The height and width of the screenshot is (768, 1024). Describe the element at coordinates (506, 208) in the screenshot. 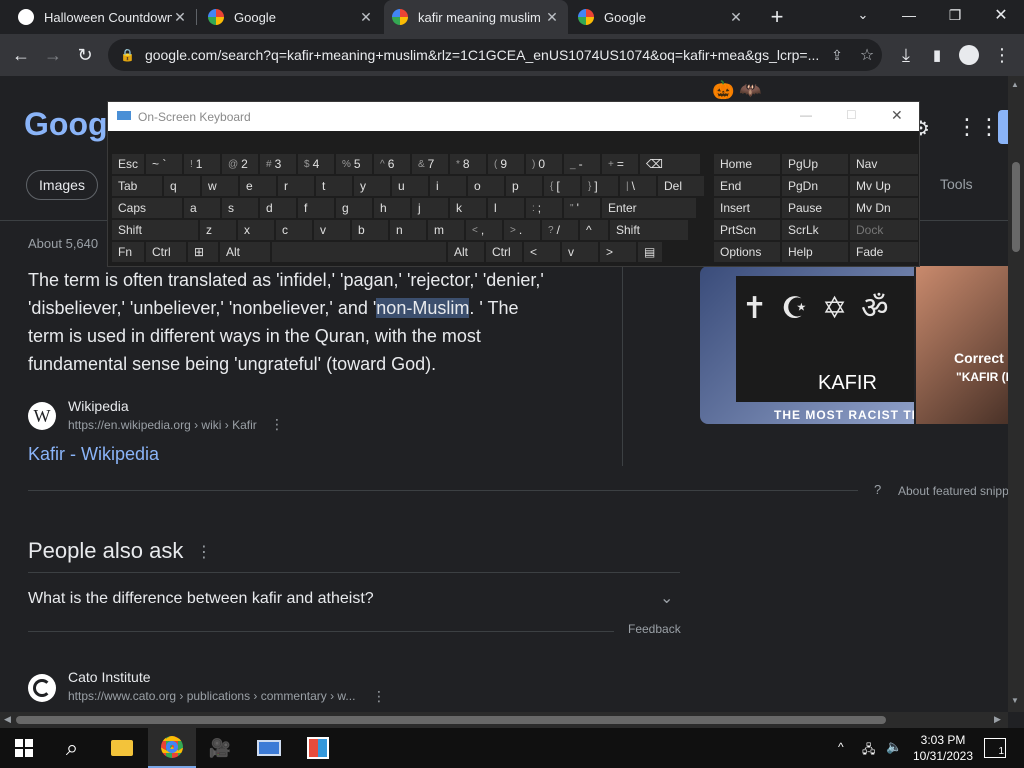

I see `osk-key: l` at that location.